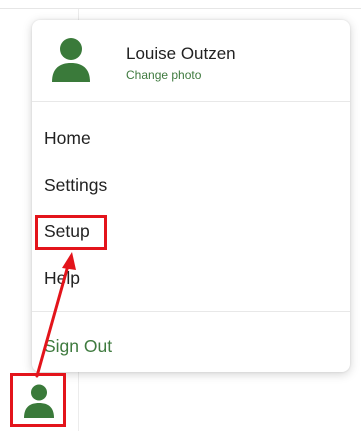 The height and width of the screenshot is (431, 361). What do you see at coordinates (67, 231) in the screenshot?
I see `menu-item-setup: Setup` at bounding box center [67, 231].